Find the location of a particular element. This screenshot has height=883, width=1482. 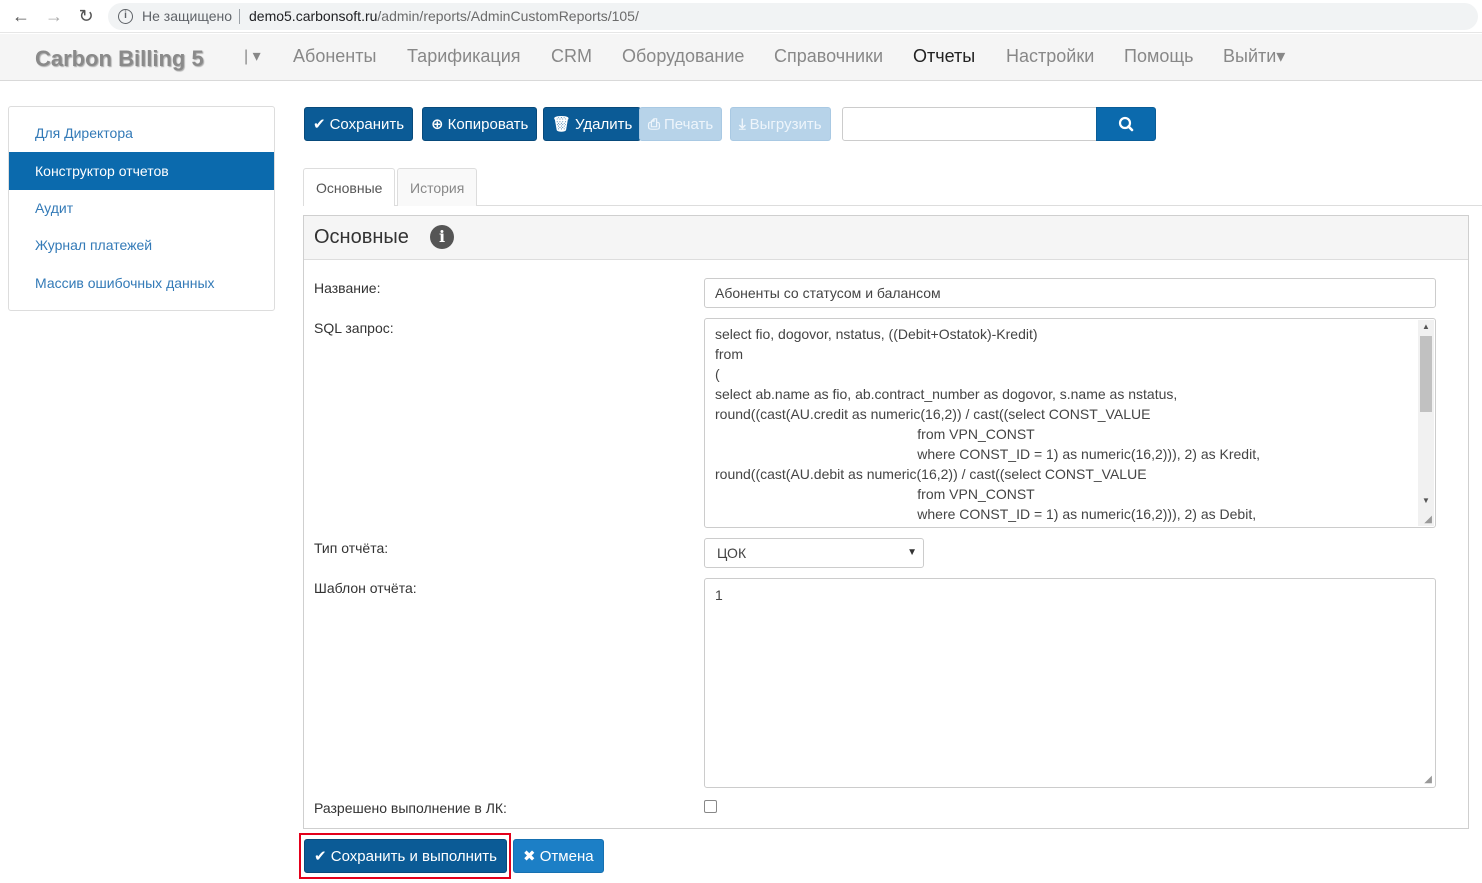

save-label: Сохранить is located at coordinates (367, 124).